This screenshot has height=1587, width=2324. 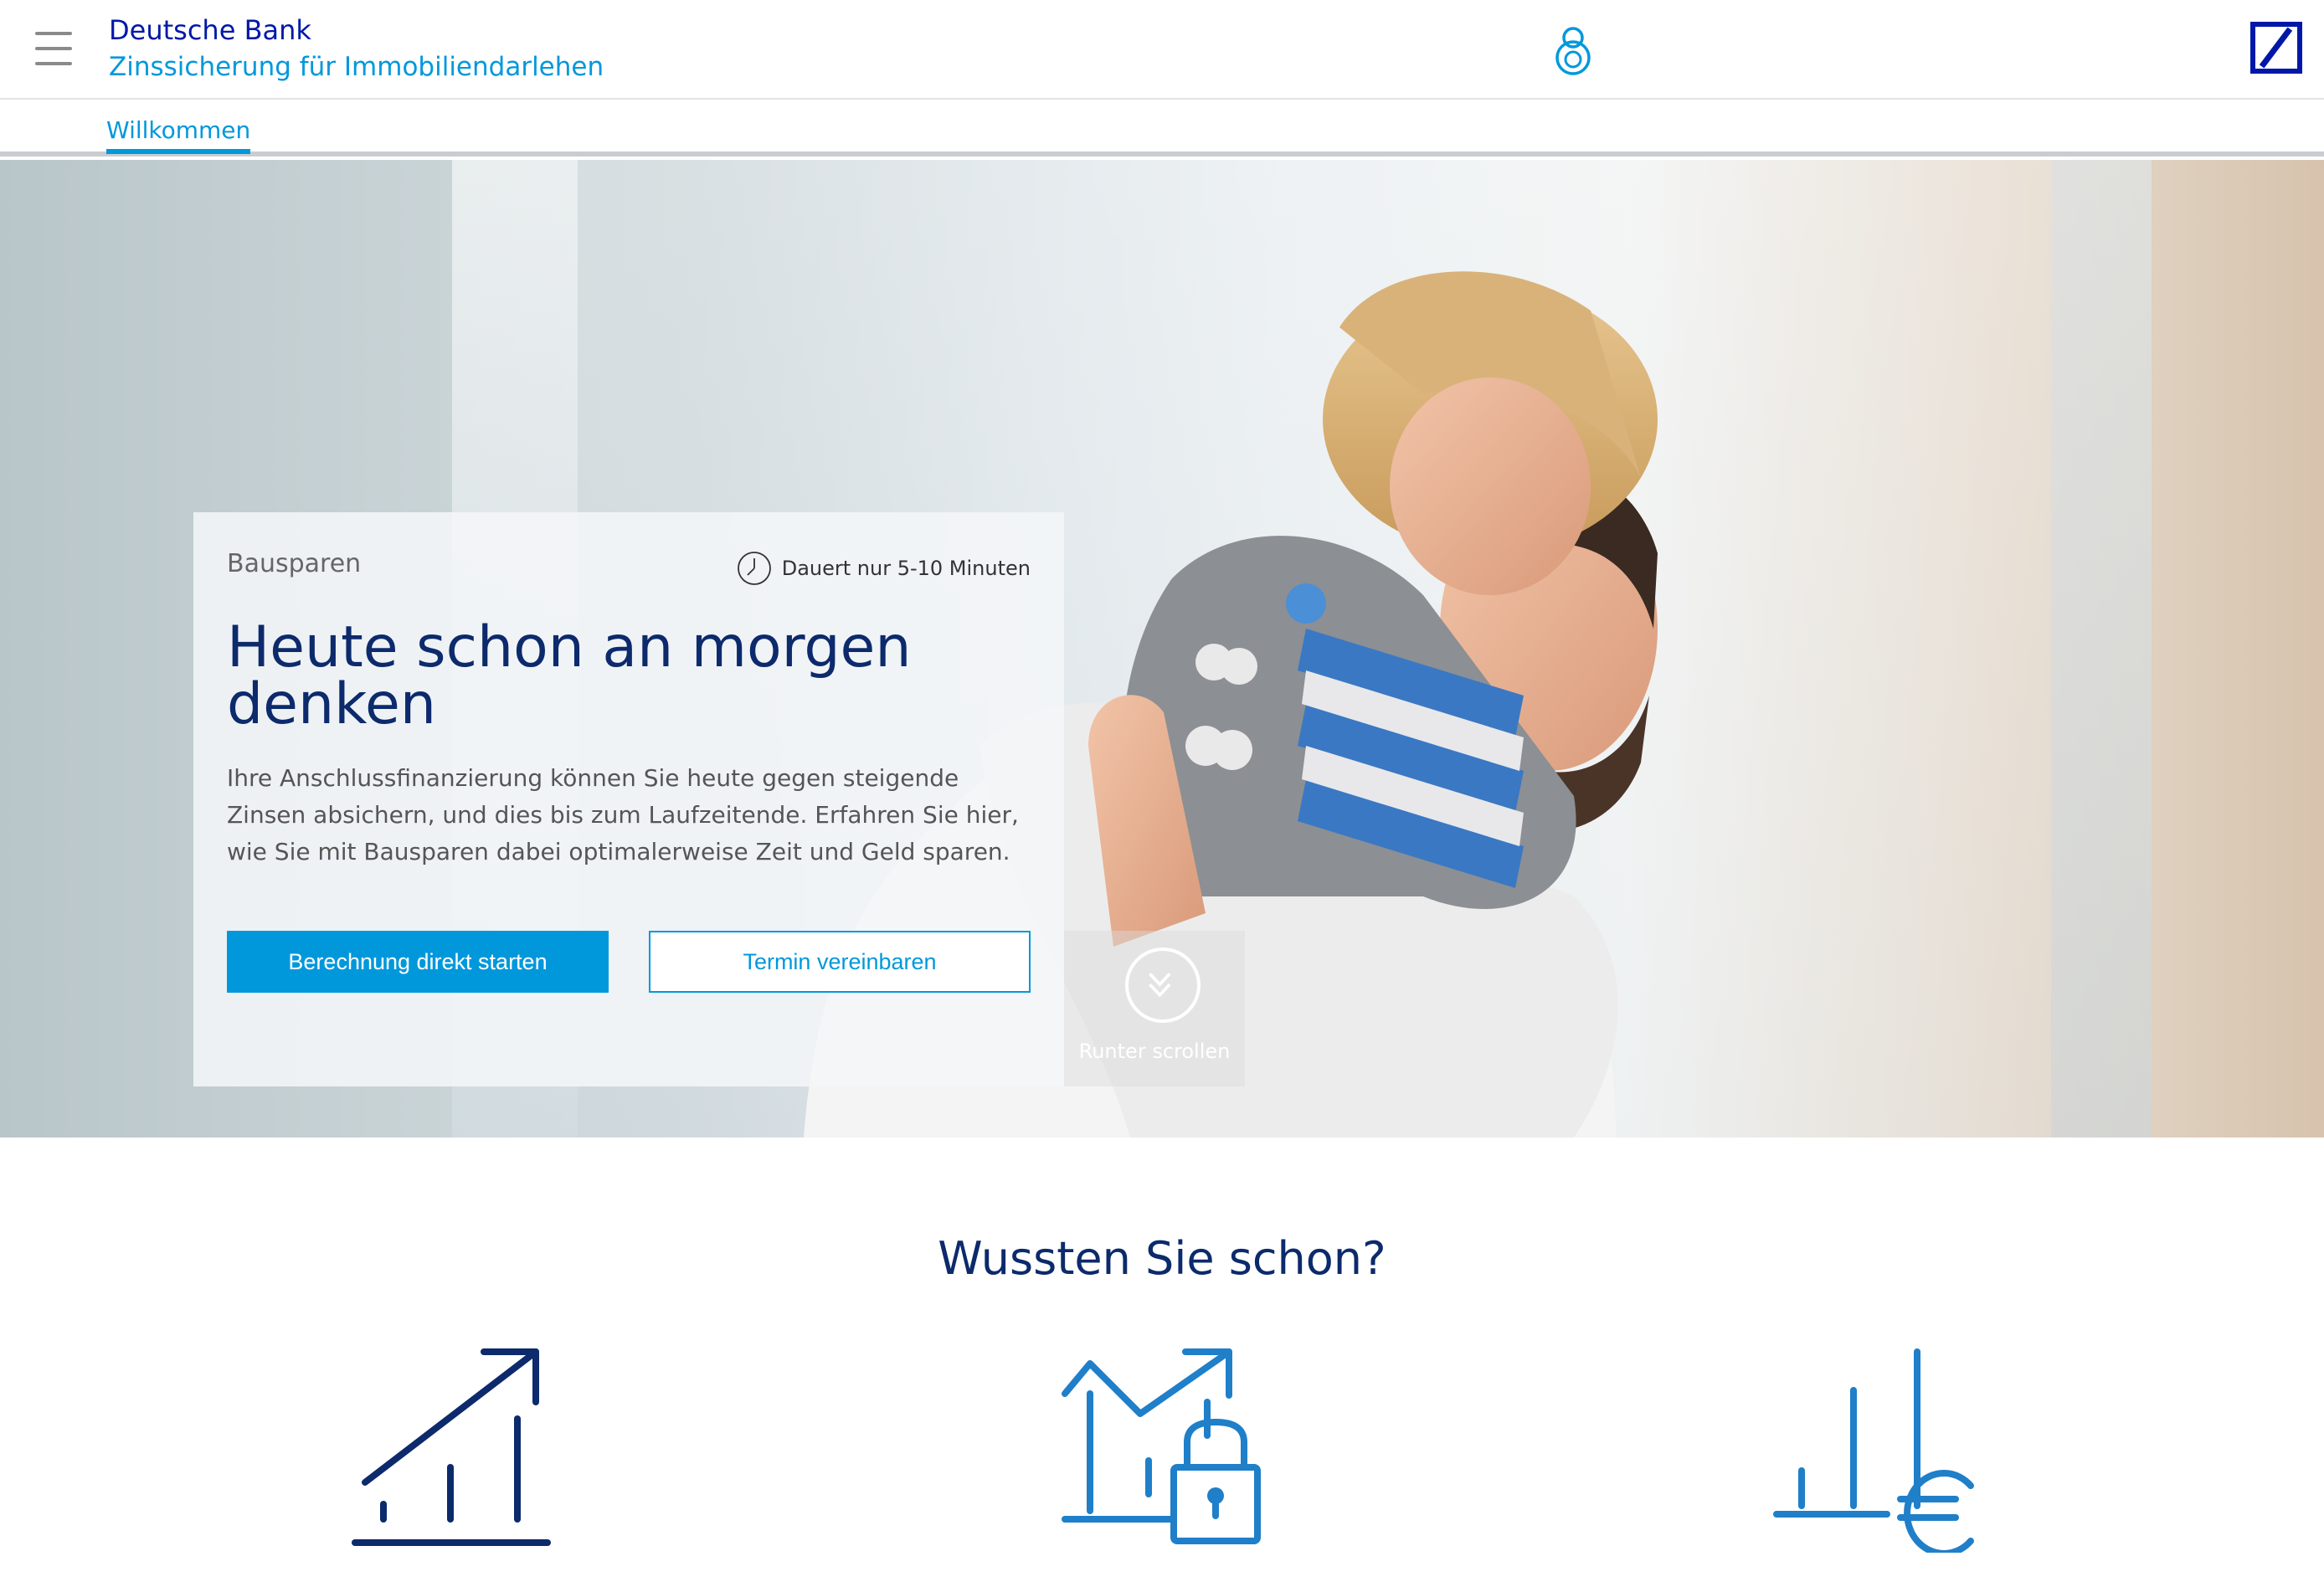 I want to click on section-title: Wussten Sie schon?, so click(x=1162, y=1258).